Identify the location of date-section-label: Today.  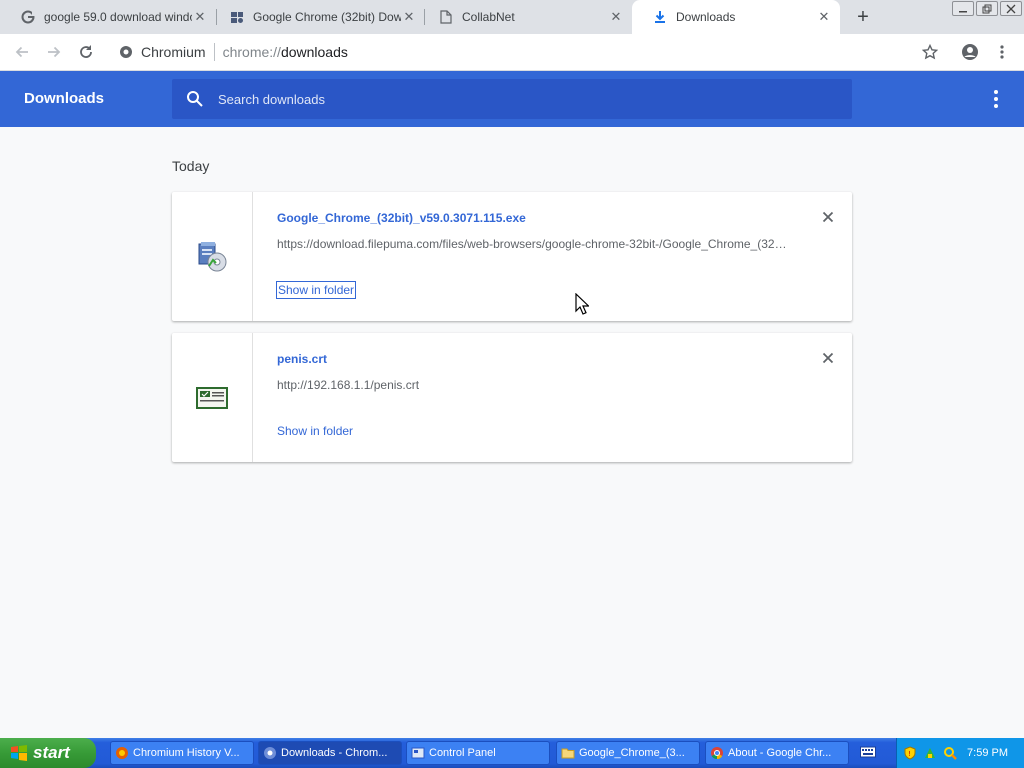
(191, 166).